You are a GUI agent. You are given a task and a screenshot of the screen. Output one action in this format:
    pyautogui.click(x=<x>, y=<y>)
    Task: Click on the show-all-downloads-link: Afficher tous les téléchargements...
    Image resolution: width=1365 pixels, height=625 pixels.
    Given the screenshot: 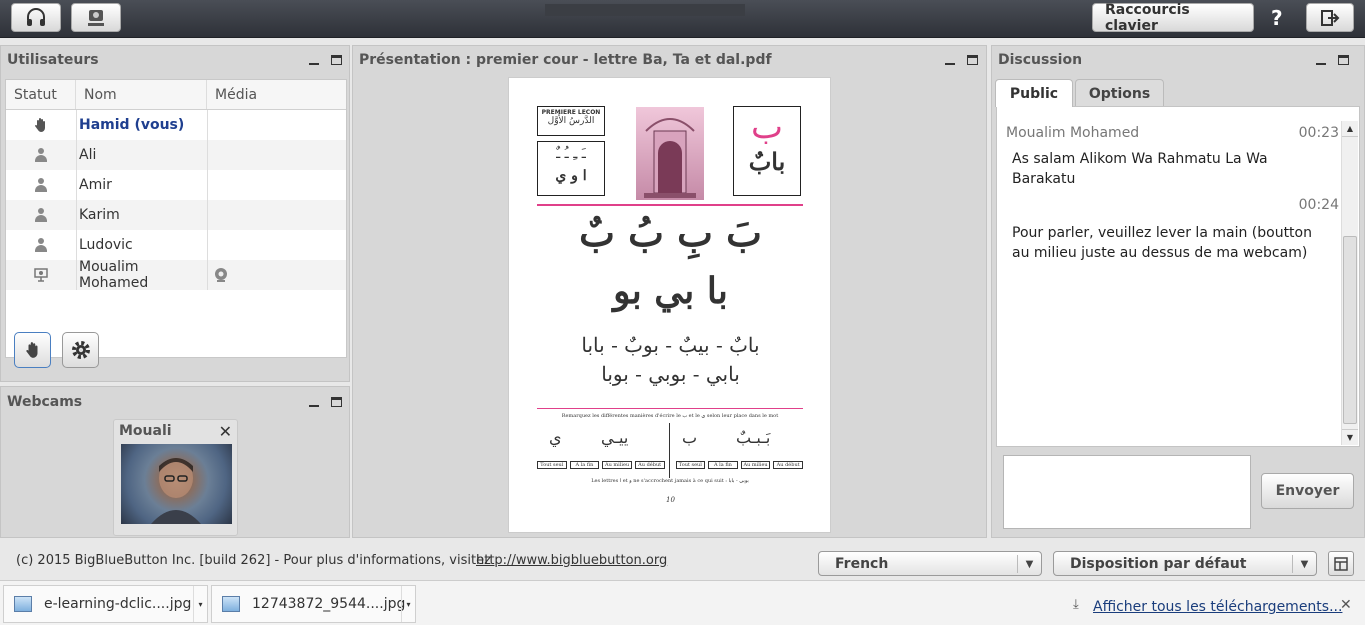 What is the action you would take?
    pyautogui.click(x=1217, y=607)
    